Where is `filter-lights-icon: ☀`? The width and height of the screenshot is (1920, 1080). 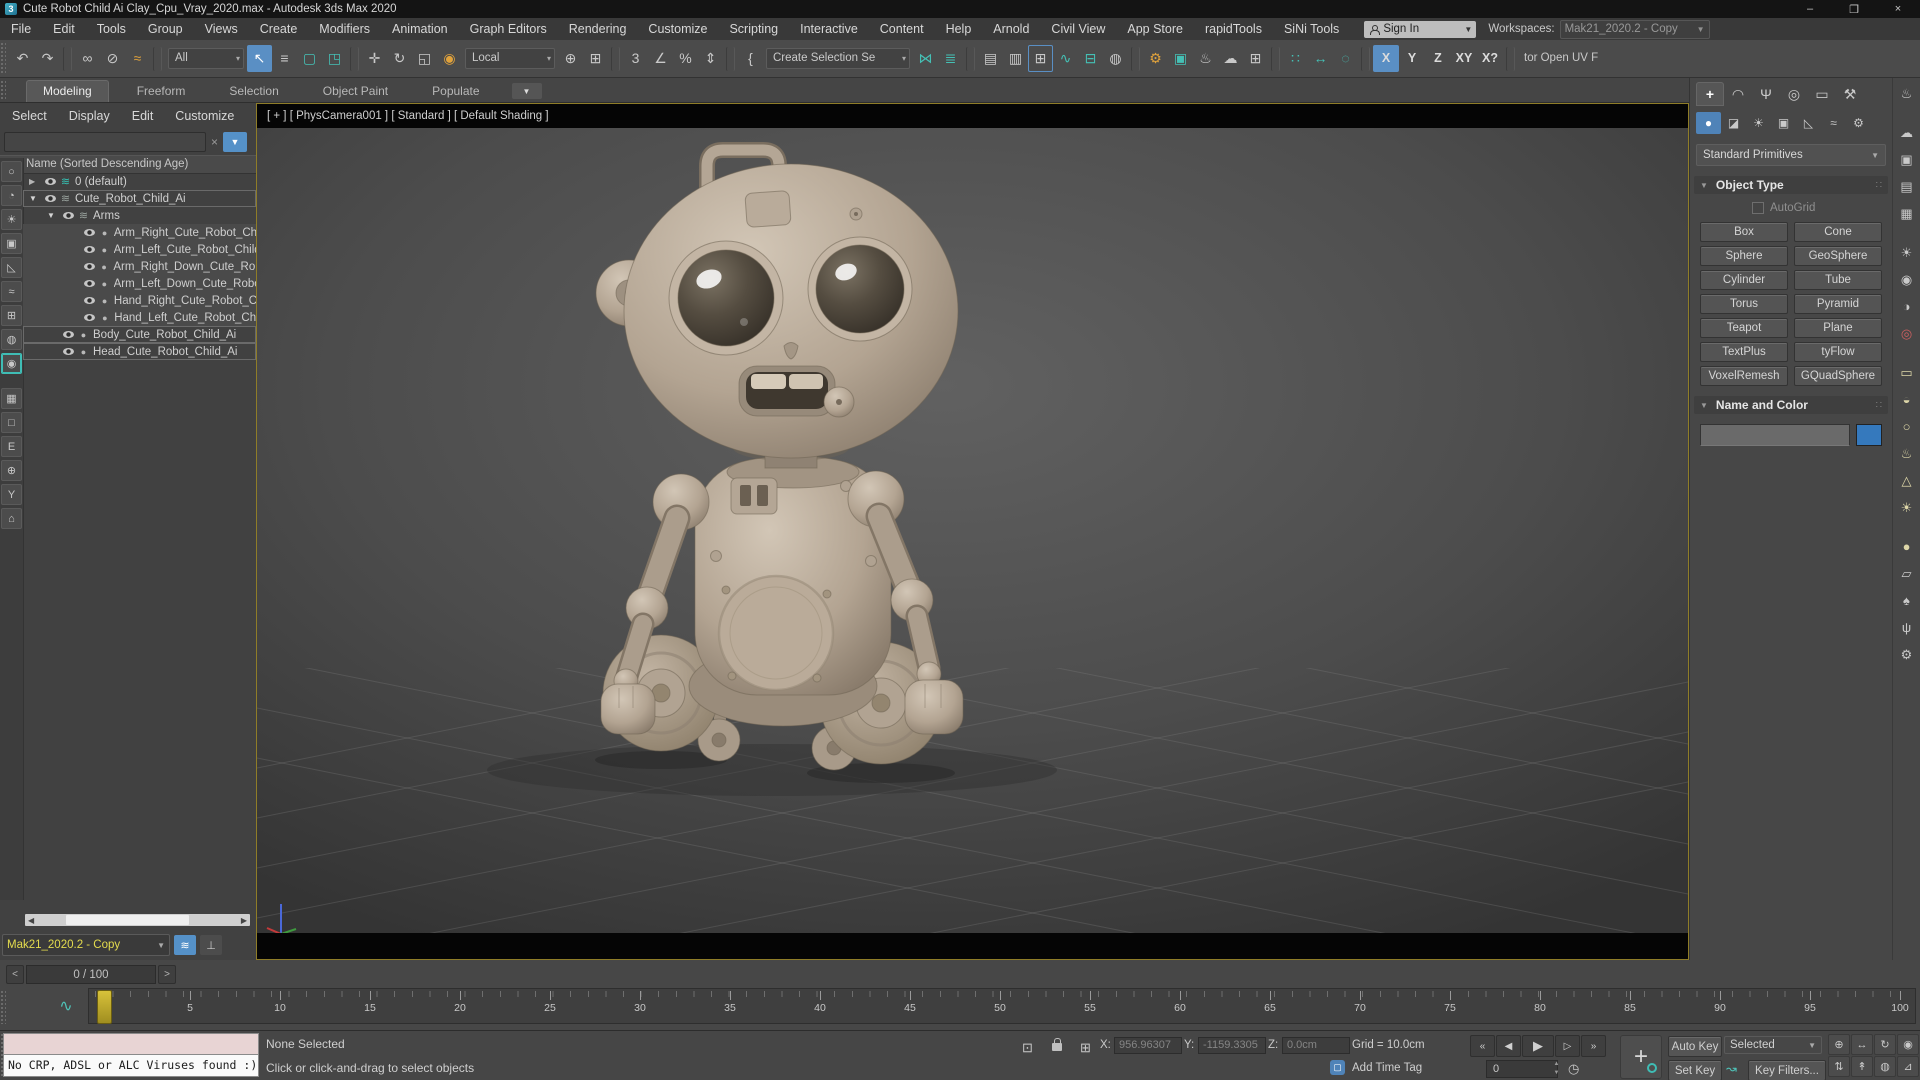
filter-lights-icon: ☀ is located at coordinates (11, 219).